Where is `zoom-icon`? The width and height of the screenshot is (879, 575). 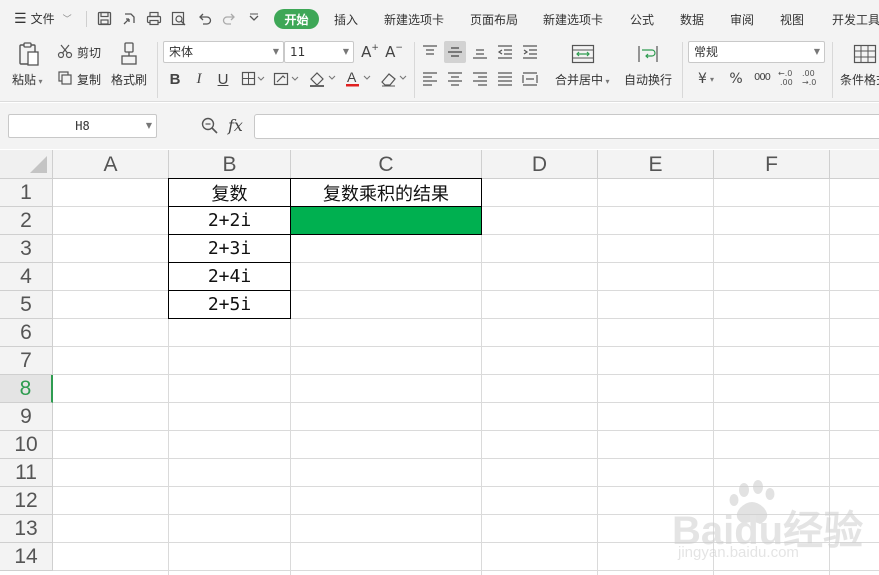 zoom-icon is located at coordinates (210, 126).